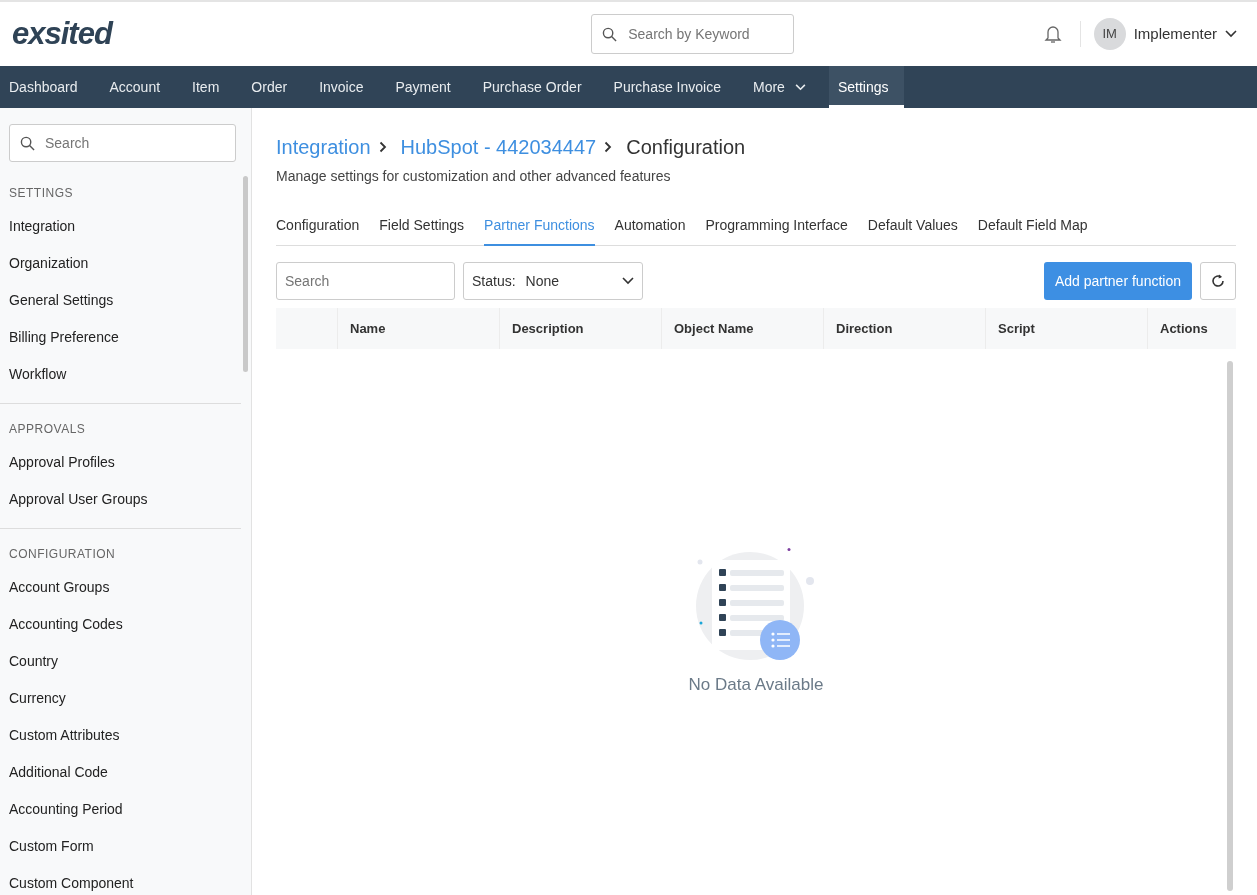  What do you see at coordinates (120, 374) in the screenshot?
I see `sidebar-item: Workflow` at bounding box center [120, 374].